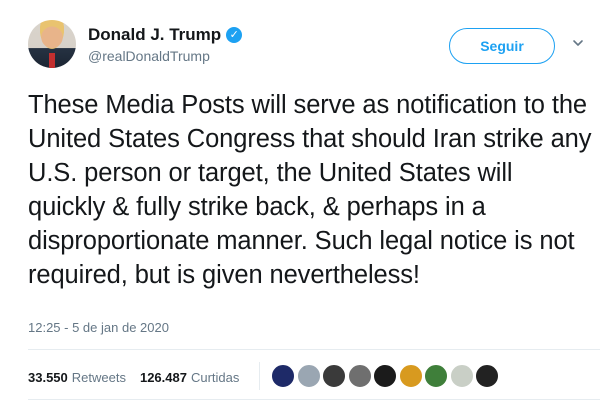 This screenshot has height=402, width=616. What do you see at coordinates (259, 376) in the screenshot?
I see `stats-separator` at bounding box center [259, 376].